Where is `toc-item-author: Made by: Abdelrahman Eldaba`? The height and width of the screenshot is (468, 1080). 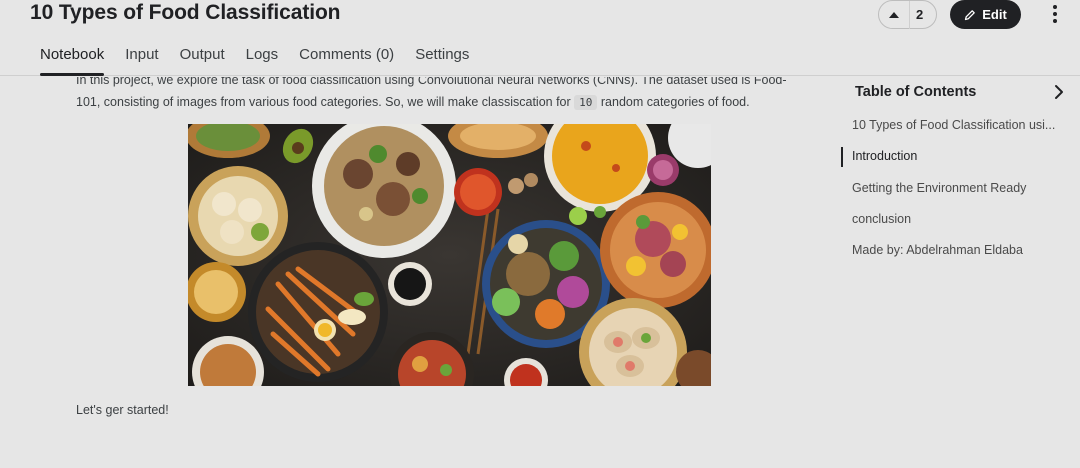 toc-item-author: Made by: Abdelrahman Eldaba is located at coordinates (952, 250).